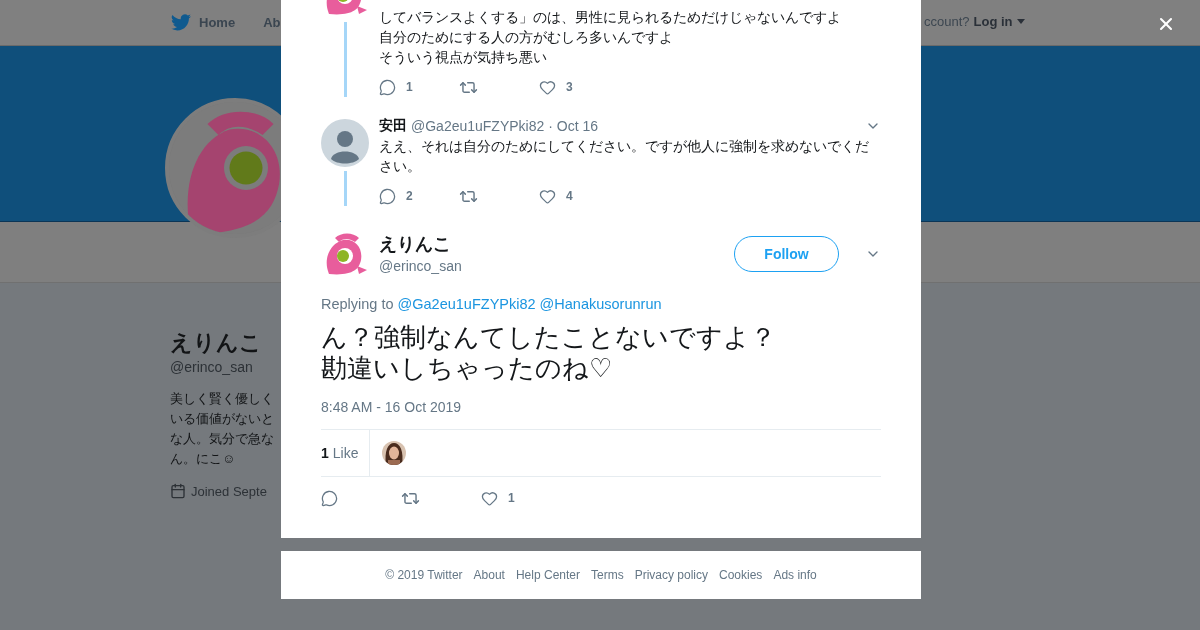  What do you see at coordinates (947, 21) in the screenshot?
I see `account-prompt: ccount?` at bounding box center [947, 21].